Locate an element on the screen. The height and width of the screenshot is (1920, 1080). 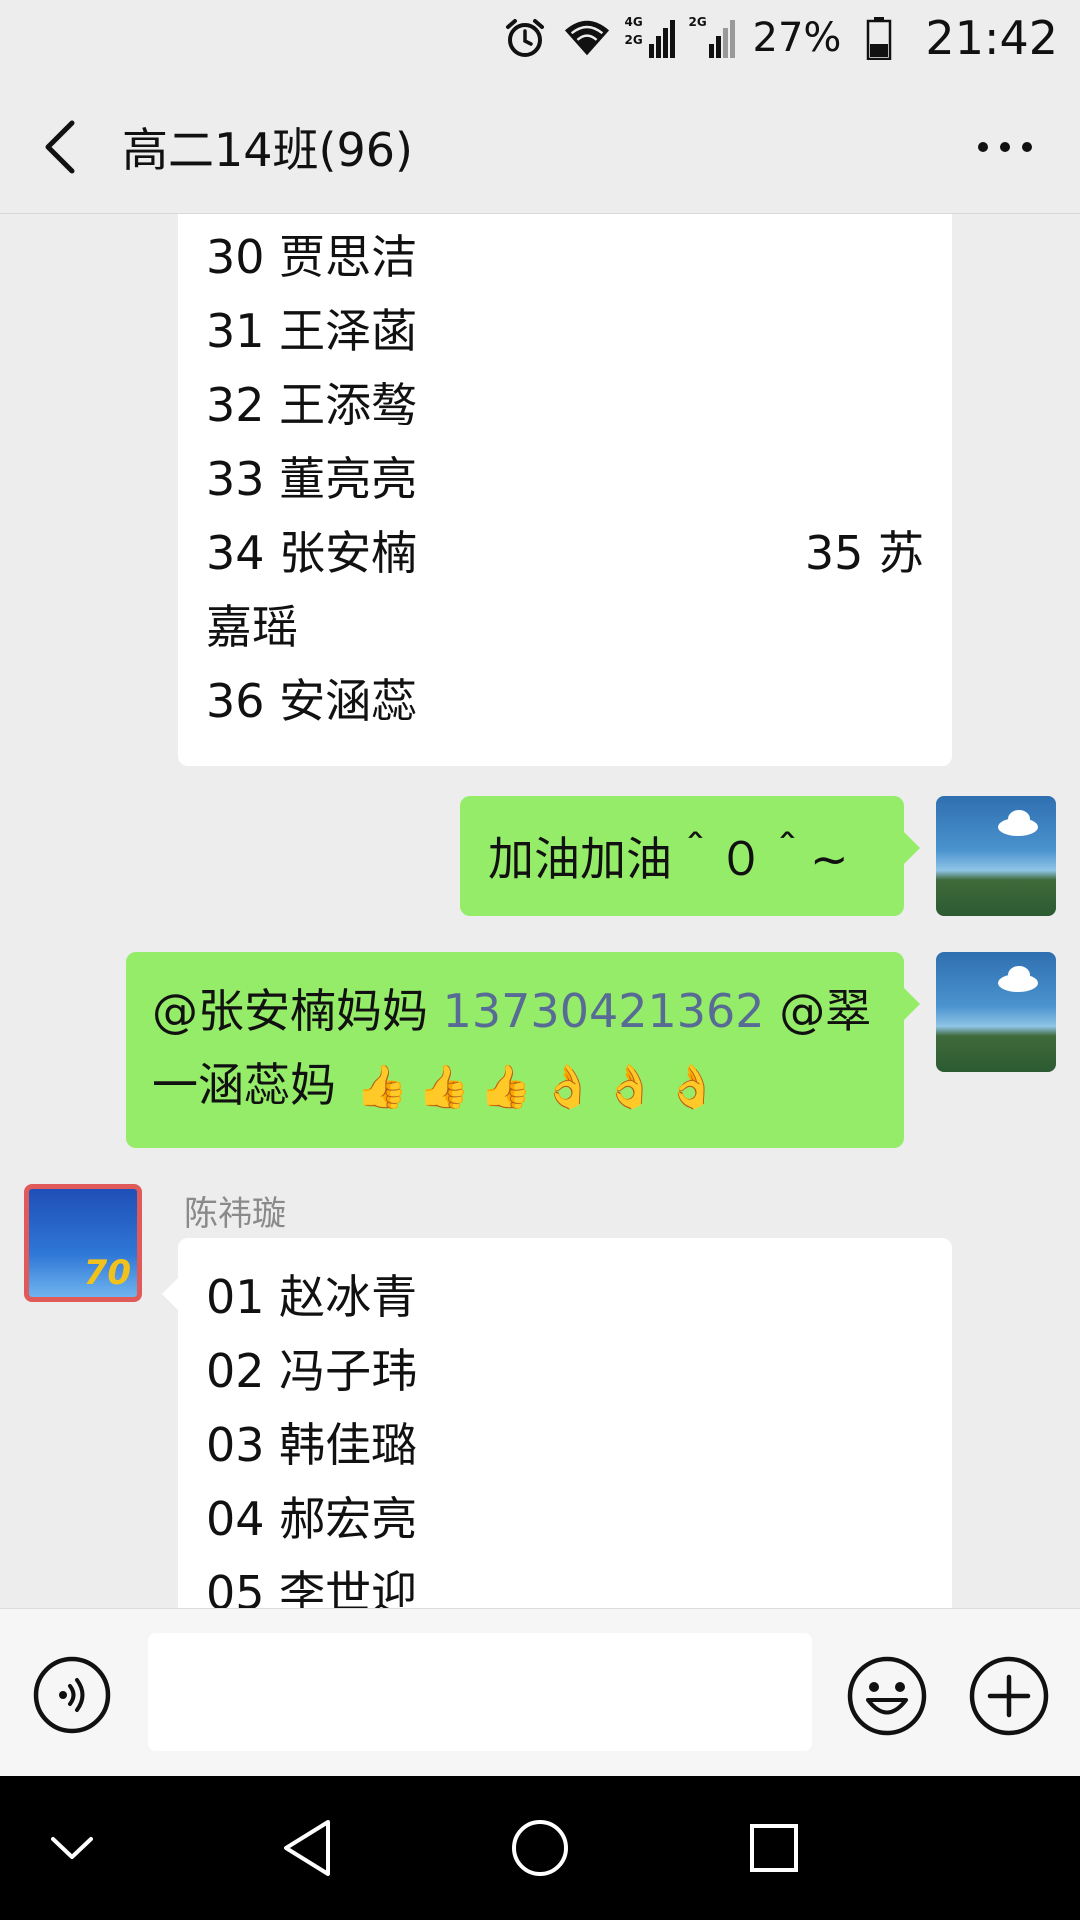
nav-back-button is located at coordinates (308, 1848).